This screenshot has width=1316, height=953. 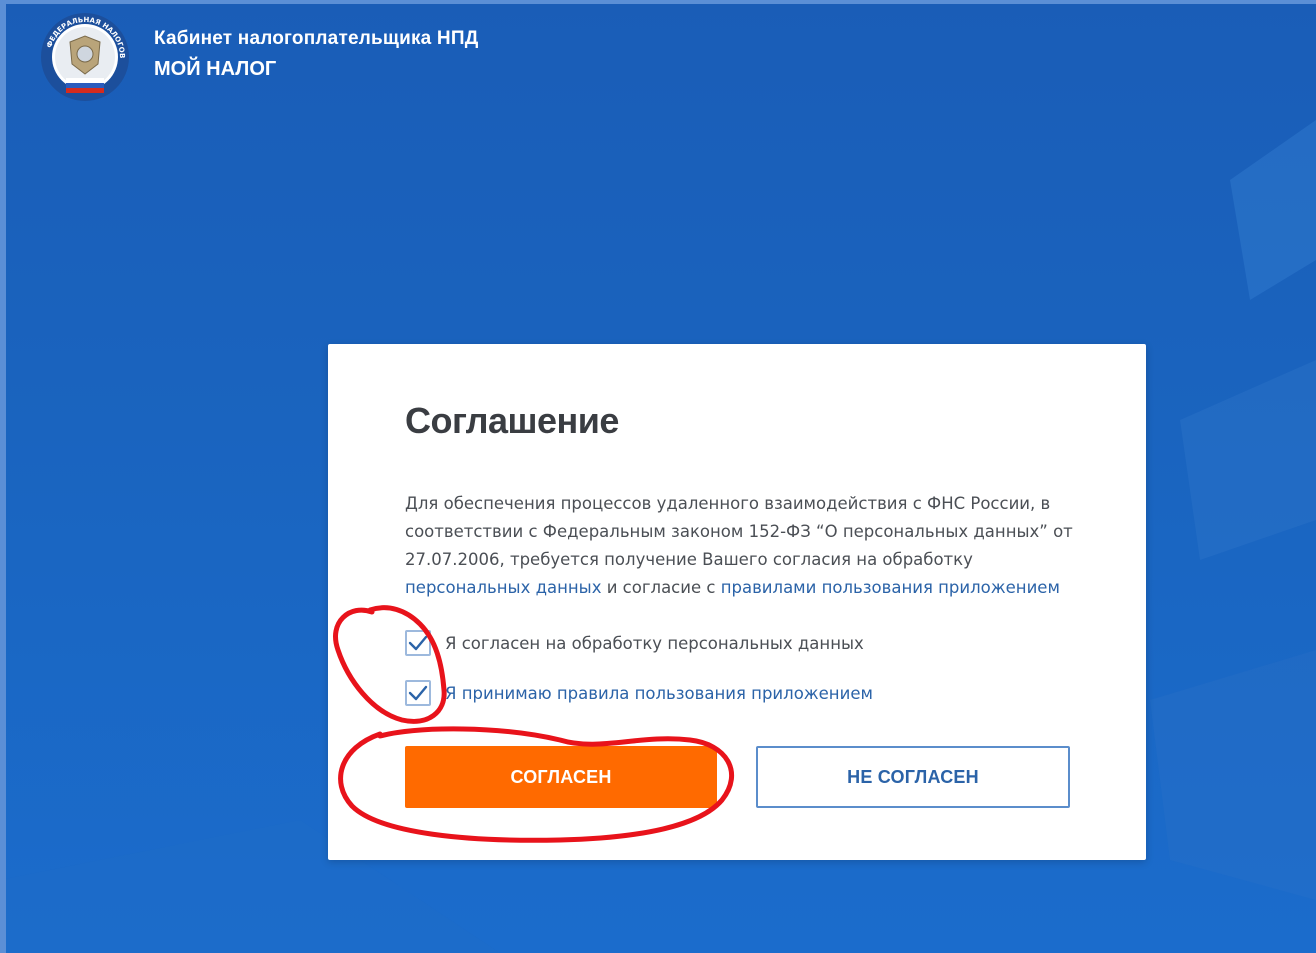 What do you see at coordinates (503, 587) in the screenshot?
I see `personal-data-link: персональных данных` at bounding box center [503, 587].